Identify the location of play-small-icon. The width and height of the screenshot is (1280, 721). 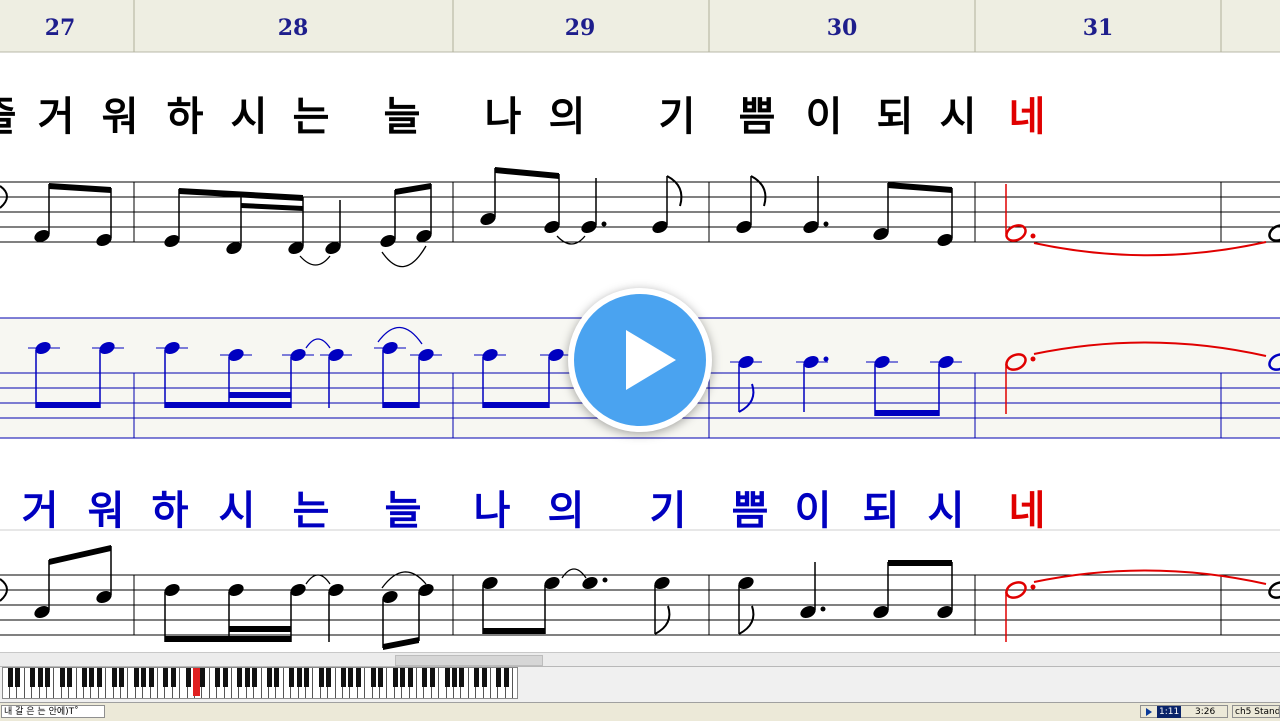
(1149, 712).